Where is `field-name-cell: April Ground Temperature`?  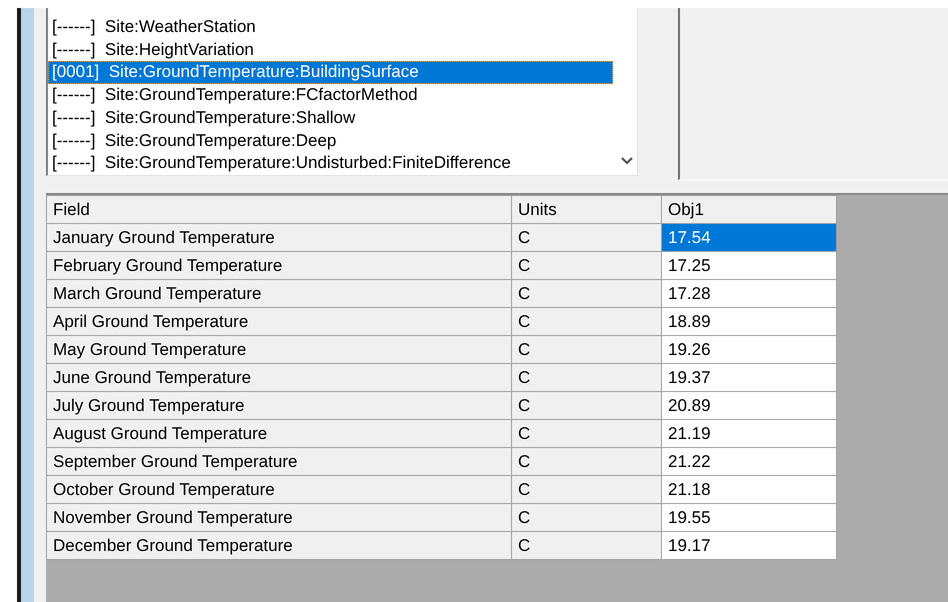
field-name-cell: April Ground Temperature is located at coordinates (279, 322).